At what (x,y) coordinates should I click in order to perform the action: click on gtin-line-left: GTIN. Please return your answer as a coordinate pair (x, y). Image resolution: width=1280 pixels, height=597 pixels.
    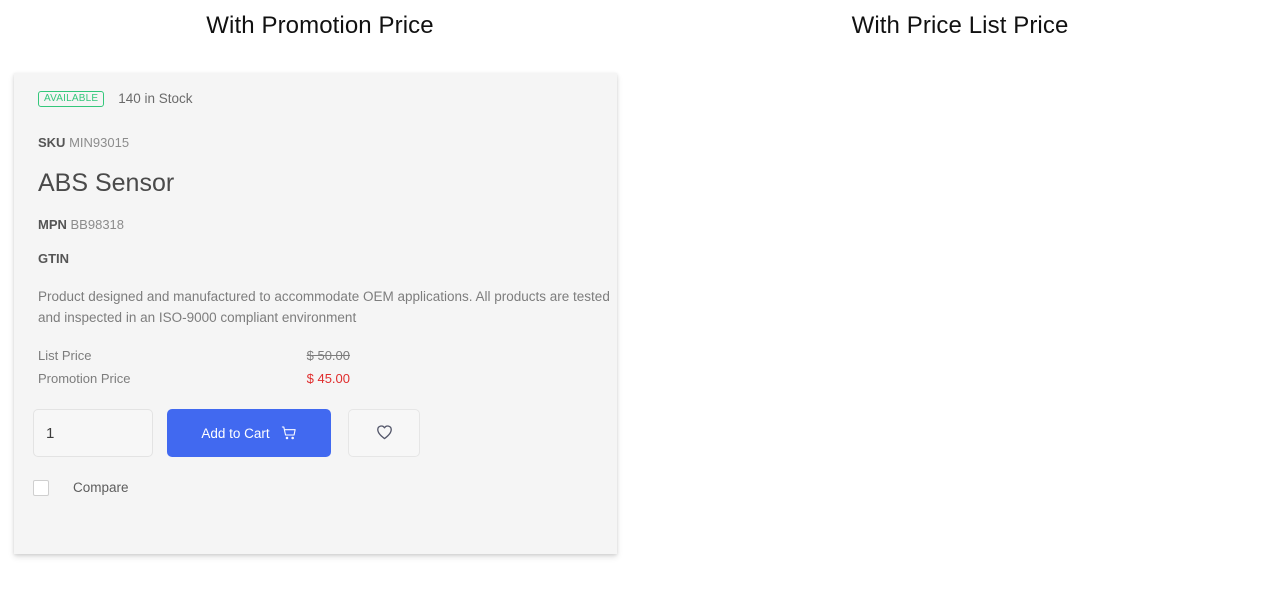
    Looking at the image, I should click on (322, 258).